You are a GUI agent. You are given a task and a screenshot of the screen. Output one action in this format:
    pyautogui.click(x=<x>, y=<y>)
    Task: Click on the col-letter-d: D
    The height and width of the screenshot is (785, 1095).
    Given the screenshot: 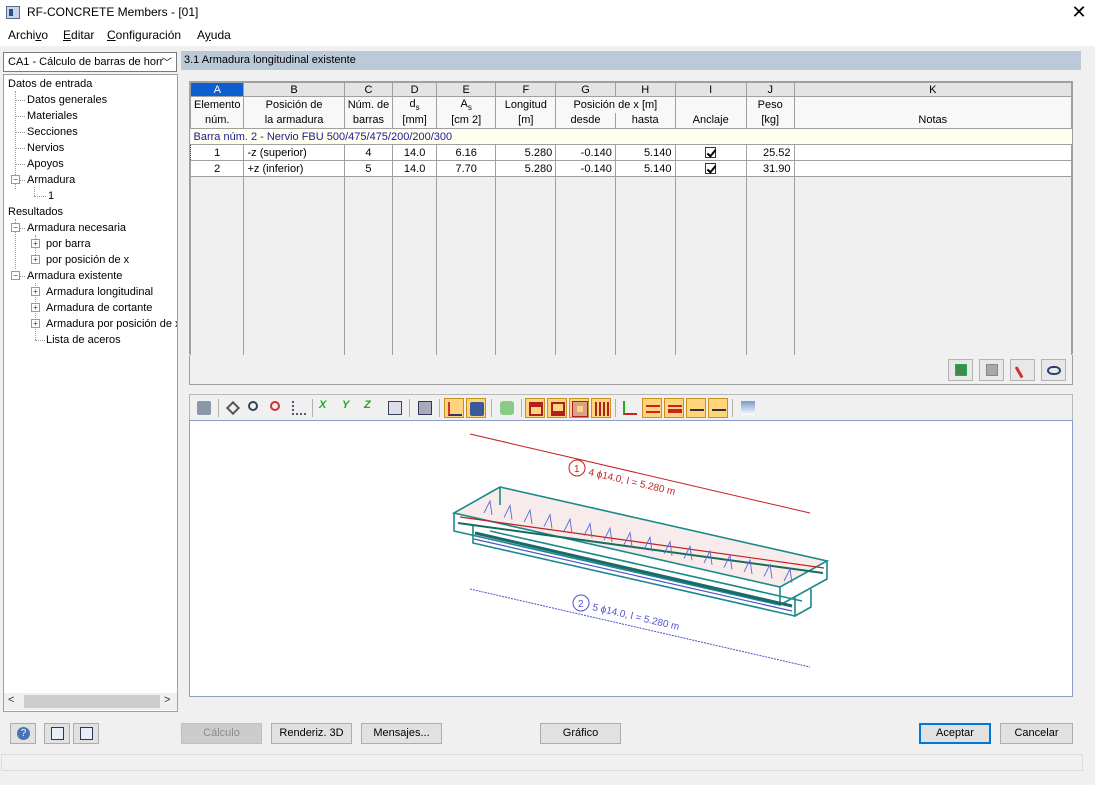 What is the action you would take?
    pyautogui.click(x=414, y=89)
    